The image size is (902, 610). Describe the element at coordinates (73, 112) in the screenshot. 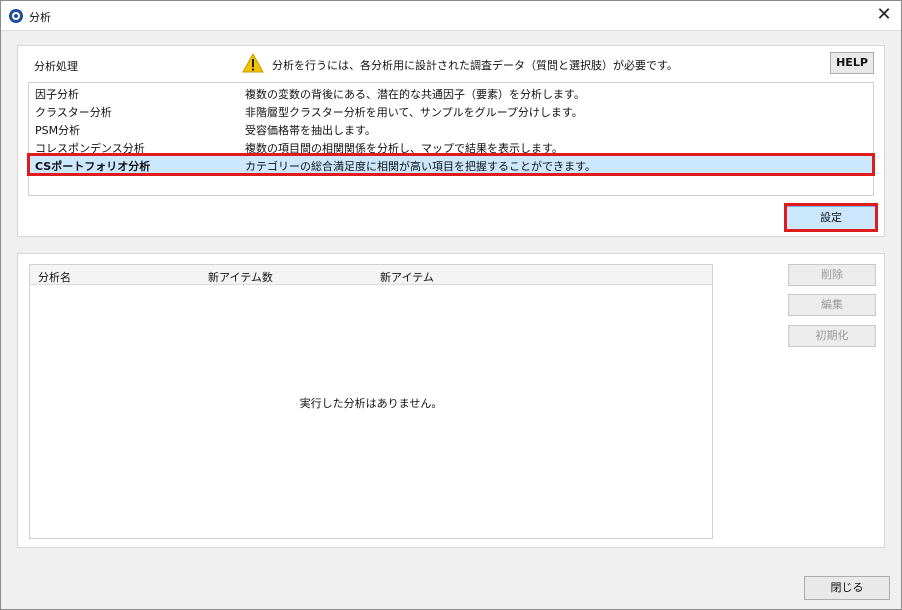

I see `analysis-name: クラスター分析` at that location.